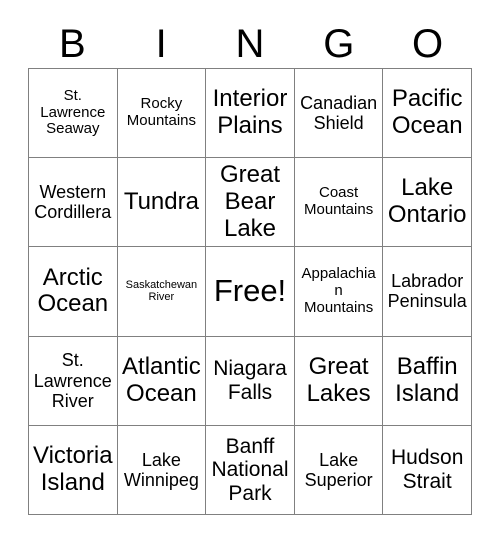  I want to click on bingo-cell-label: Great Bear Lake, so click(249, 201).